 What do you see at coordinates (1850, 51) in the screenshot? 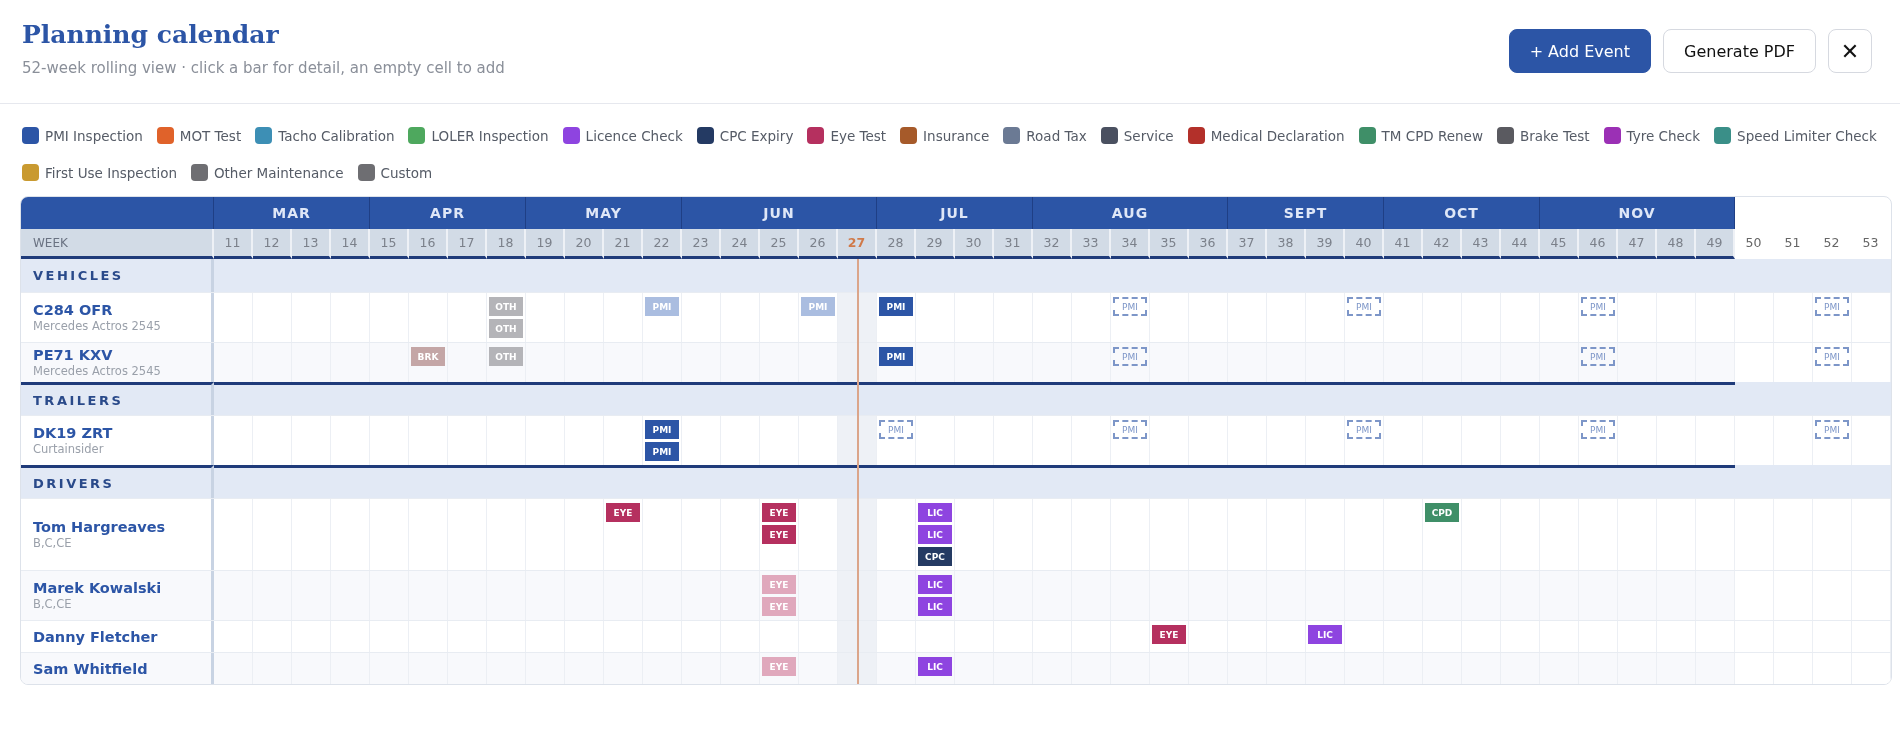
I see `close-button: ✕` at bounding box center [1850, 51].